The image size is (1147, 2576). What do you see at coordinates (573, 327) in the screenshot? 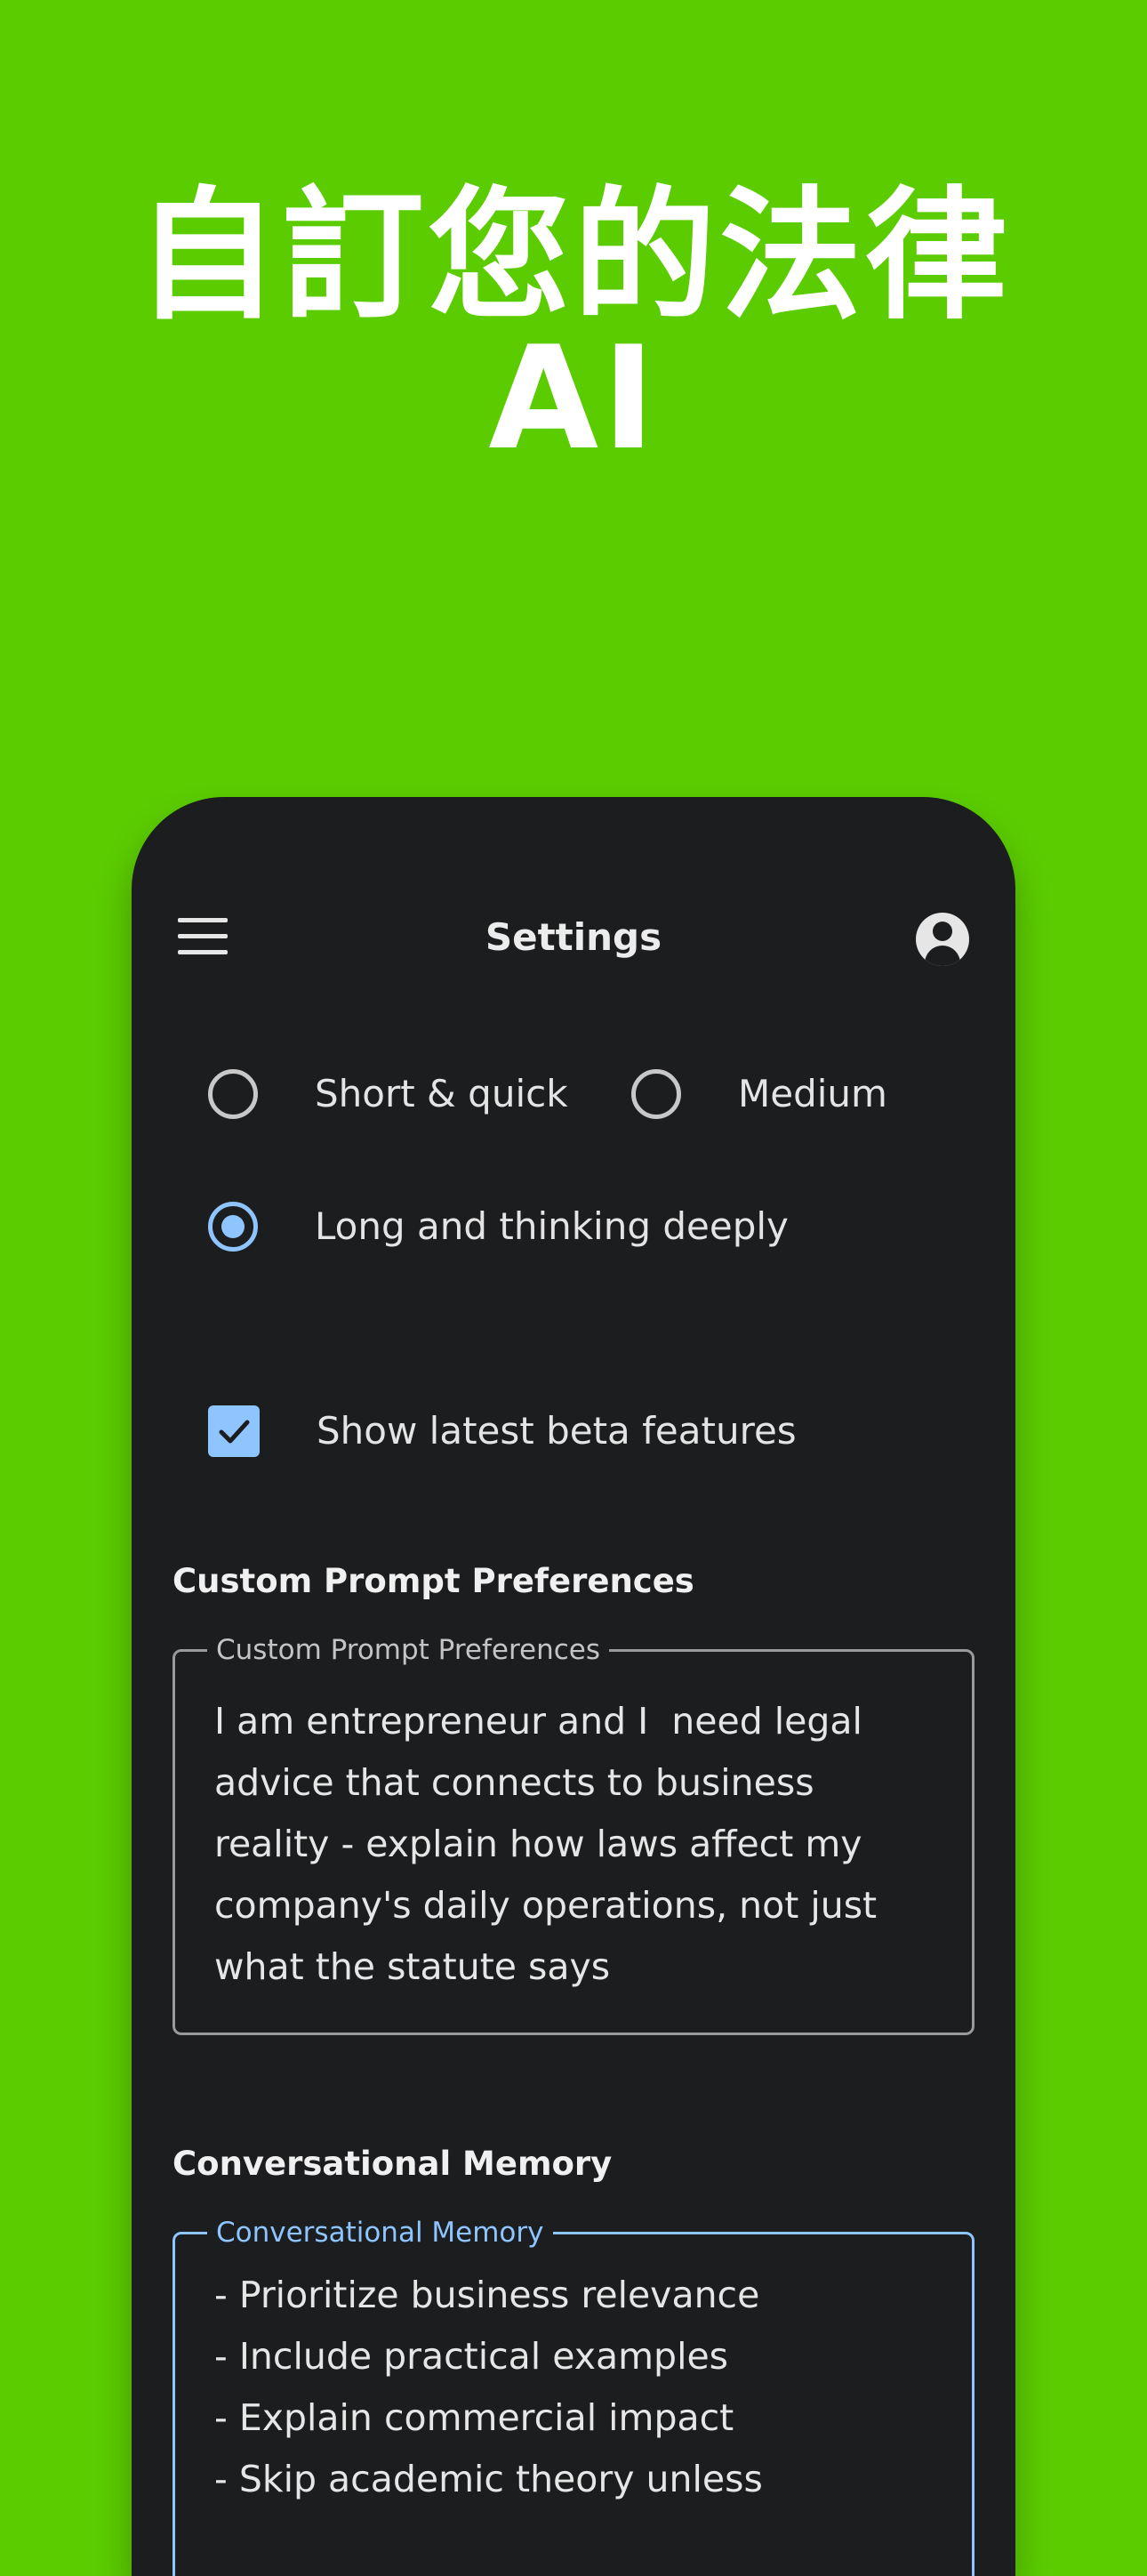
I see `hero-title: 自訂您的法律 AI` at bounding box center [573, 327].